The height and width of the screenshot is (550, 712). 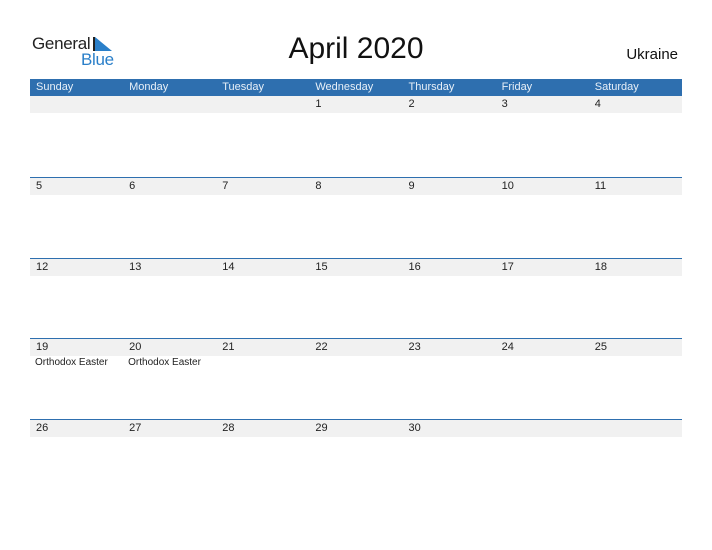 What do you see at coordinates (600, 347) in the screenshot?
I see `day-number: 25` at bounding box center [600, 347].